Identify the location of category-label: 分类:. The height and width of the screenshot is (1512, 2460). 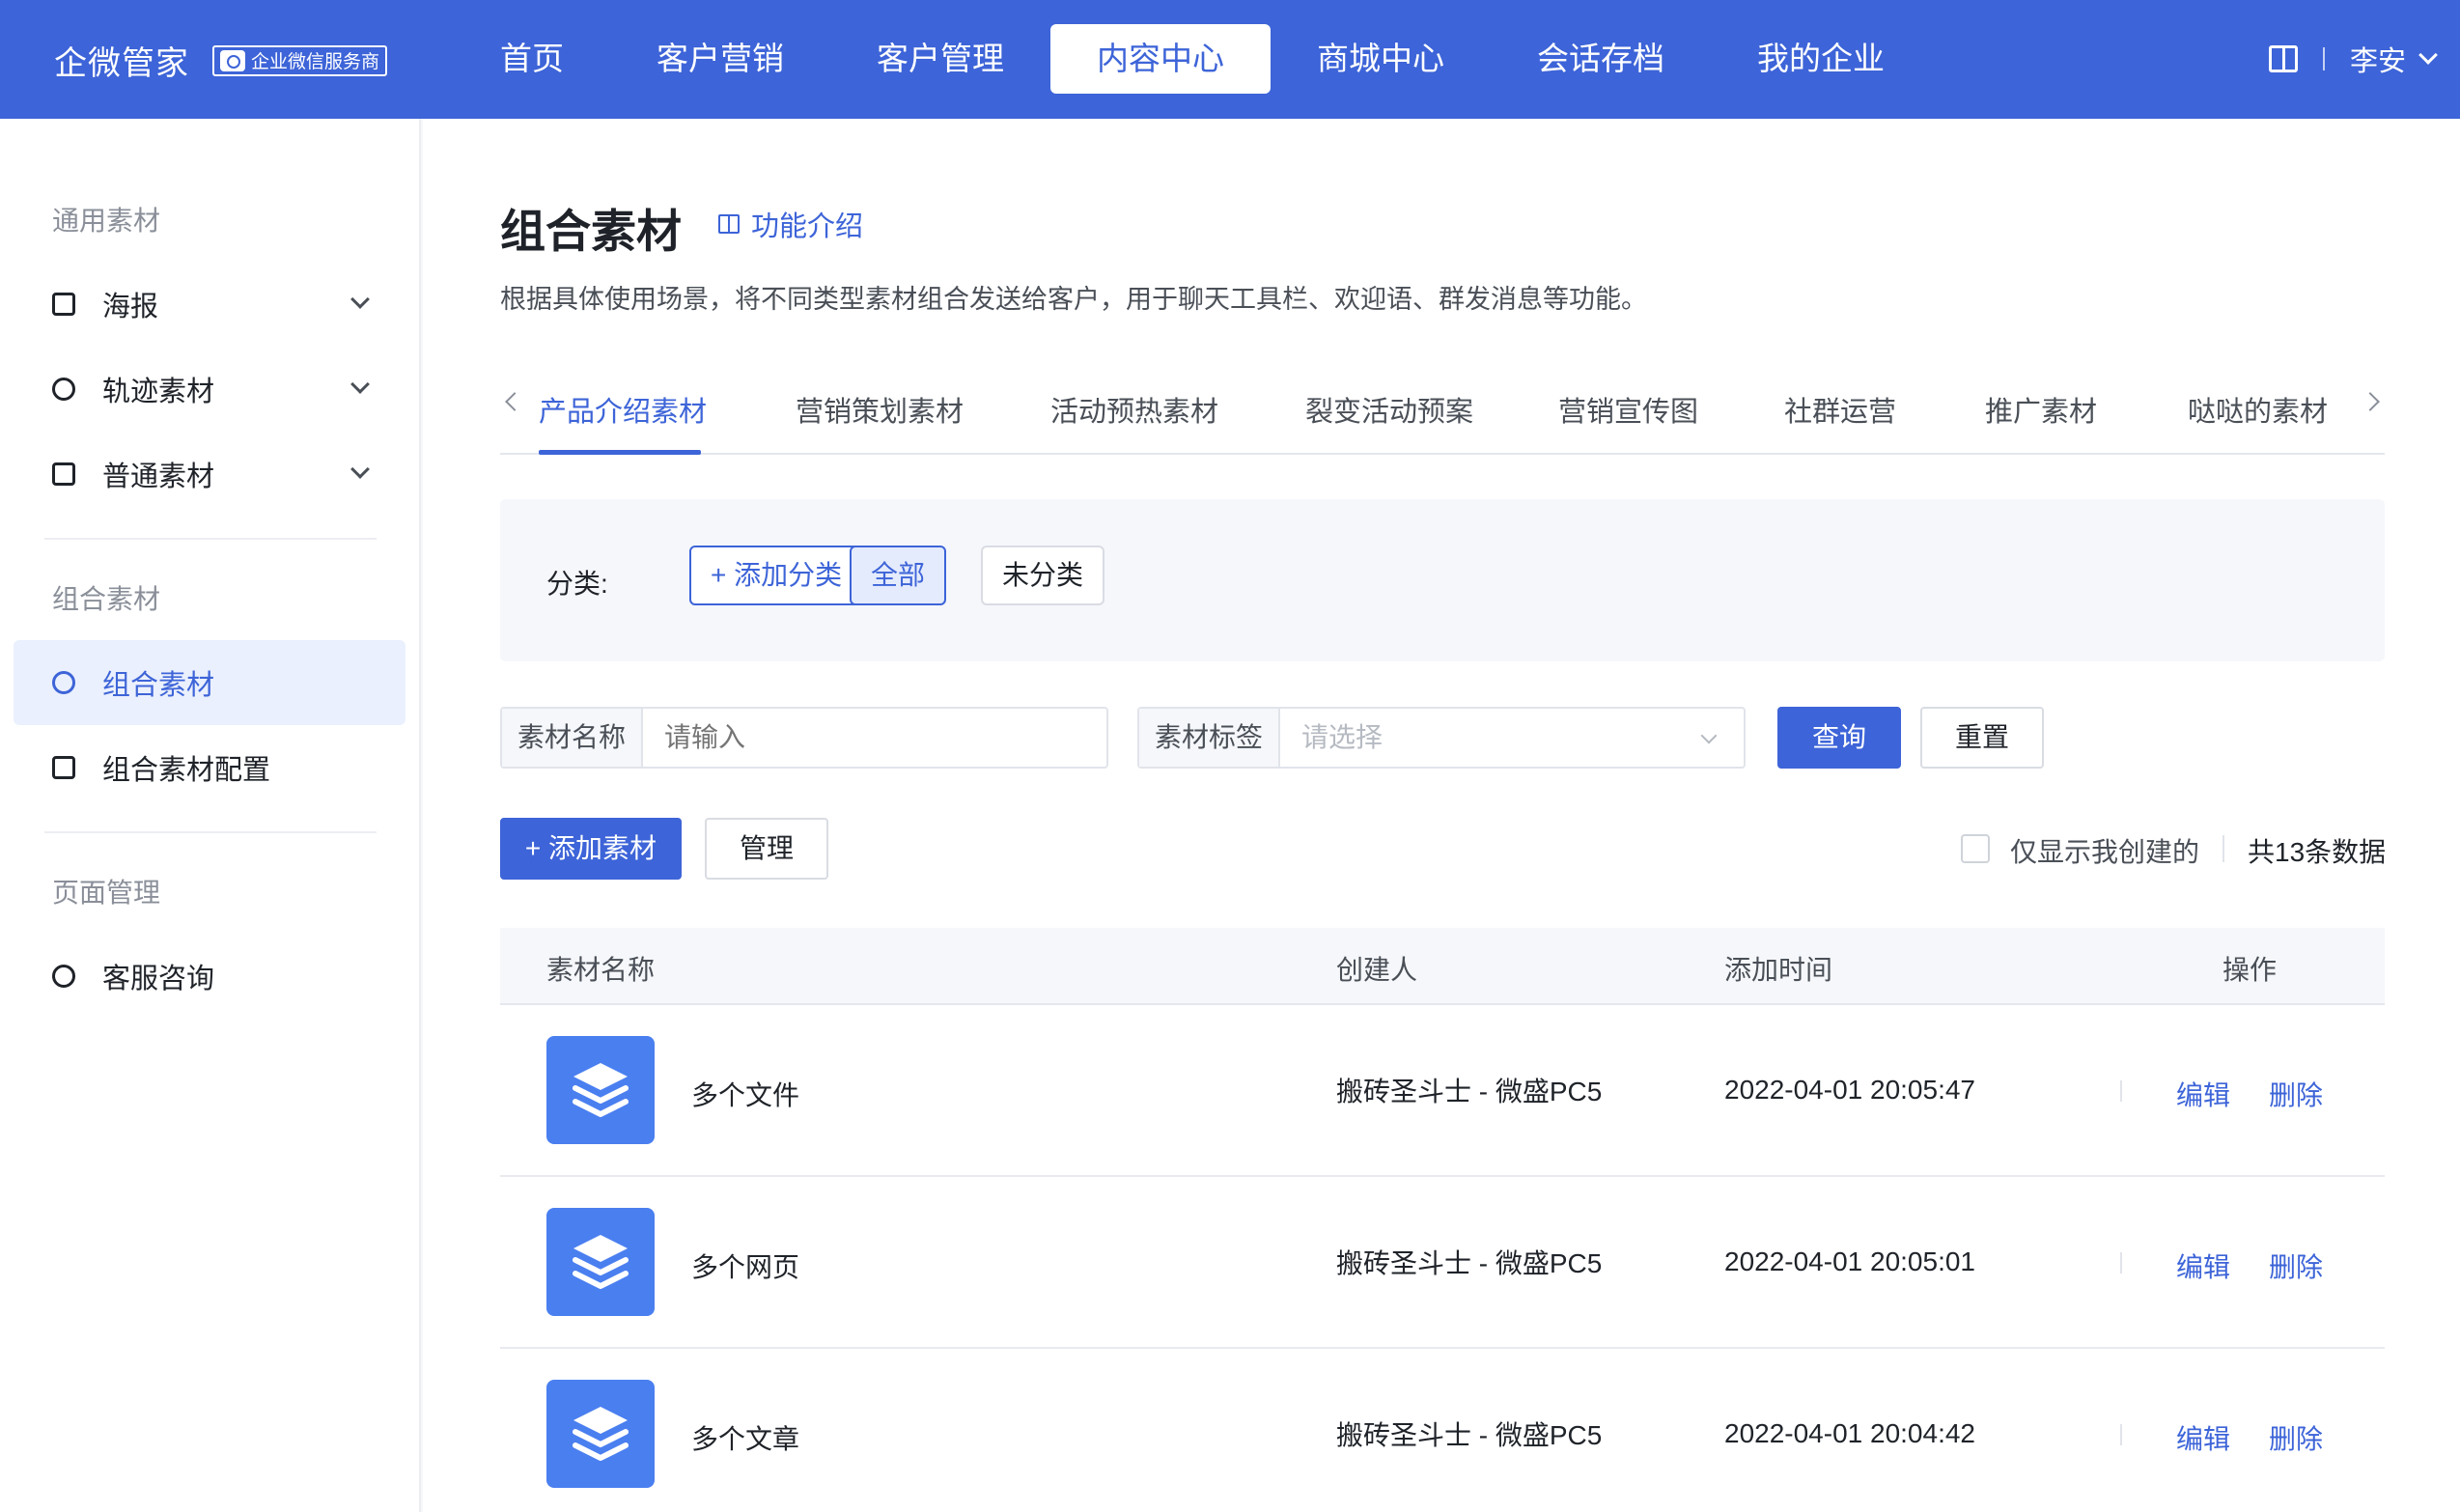
(577, 584).